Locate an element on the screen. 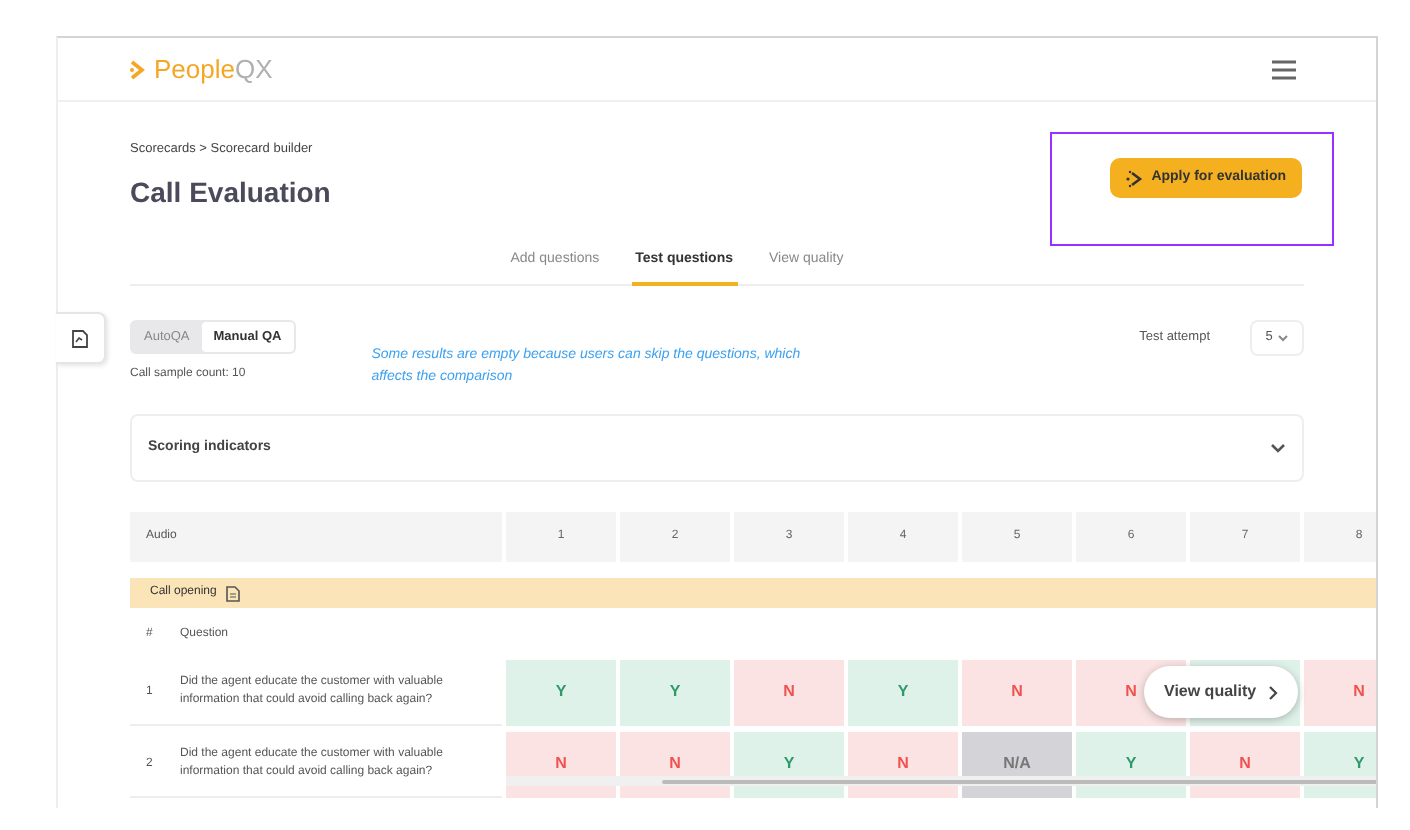  chevron-down-icon is located at coordinates (1283, 338).